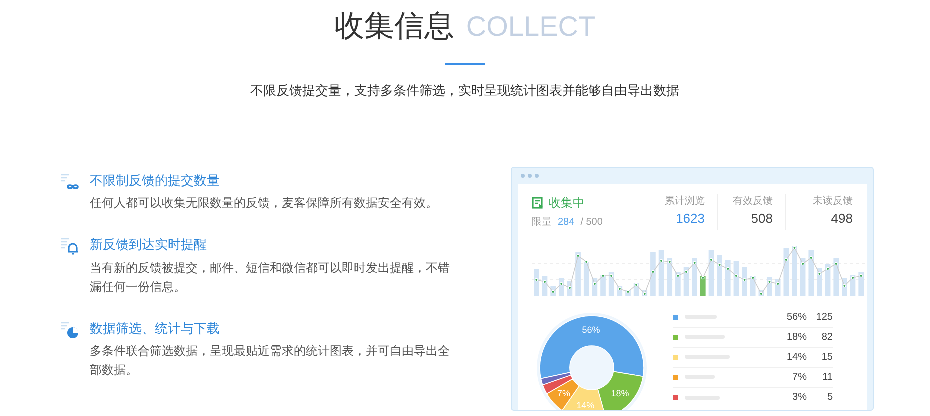 This screenshot has height=416, width=930. I want to click on stat-value: 1623, so click(690, 219).